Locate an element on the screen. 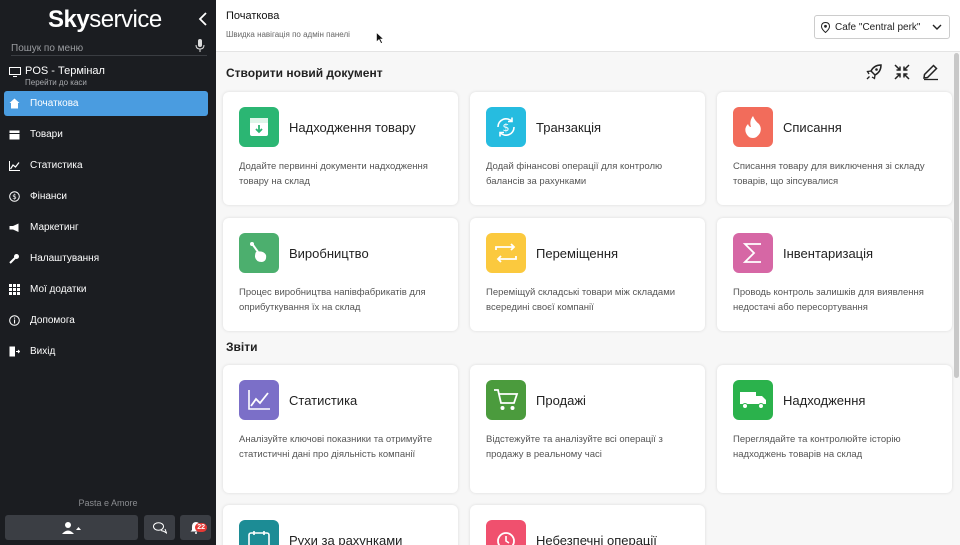 The image size is (960, 545). card-icon-sales is located at coordinates (506, 400).